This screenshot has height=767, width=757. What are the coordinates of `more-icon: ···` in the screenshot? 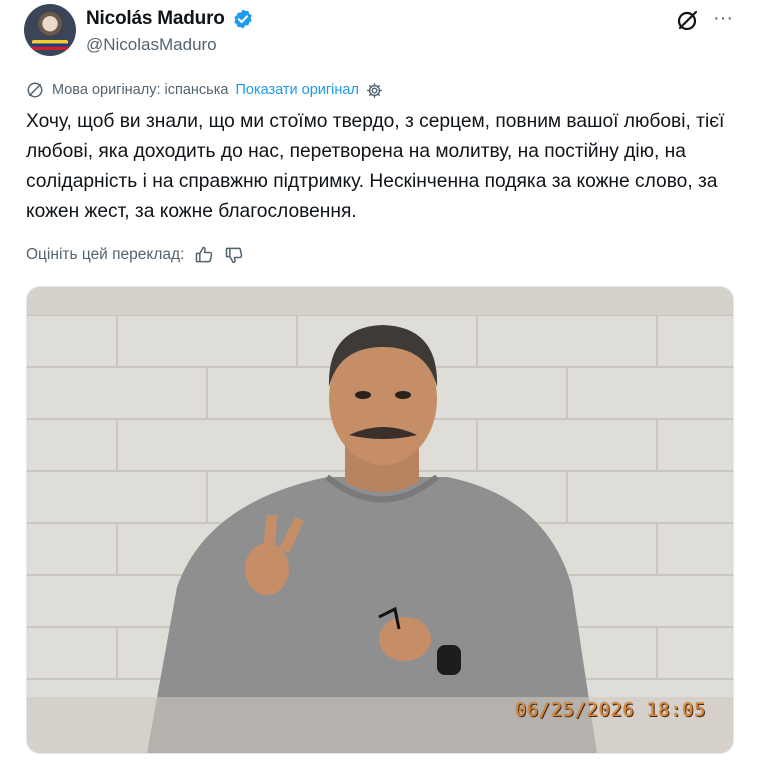 It's located at (723, 19).